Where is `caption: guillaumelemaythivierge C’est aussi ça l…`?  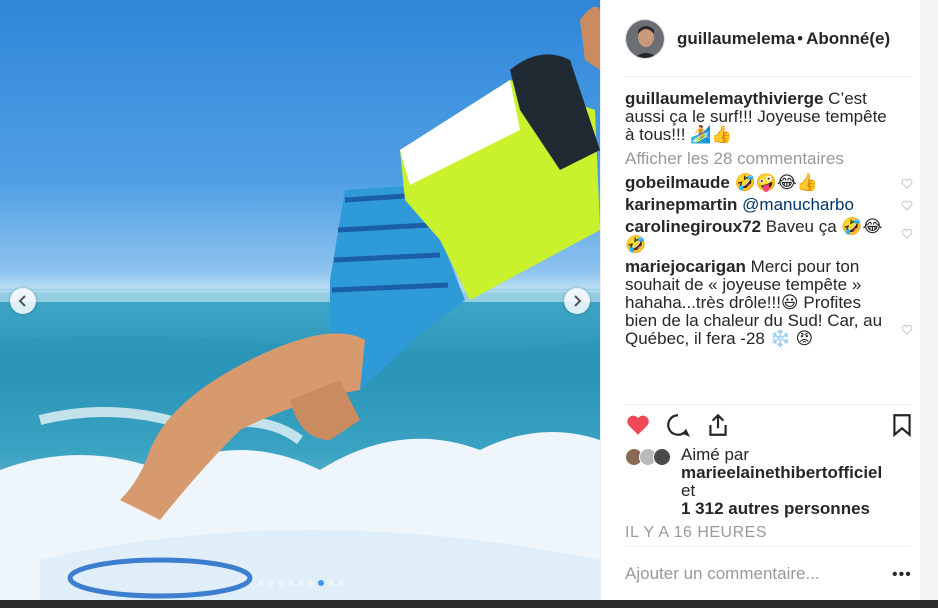 caption: guillaumelemaythivierge C’est aussi ça l… is located at coordinates (771, 117).